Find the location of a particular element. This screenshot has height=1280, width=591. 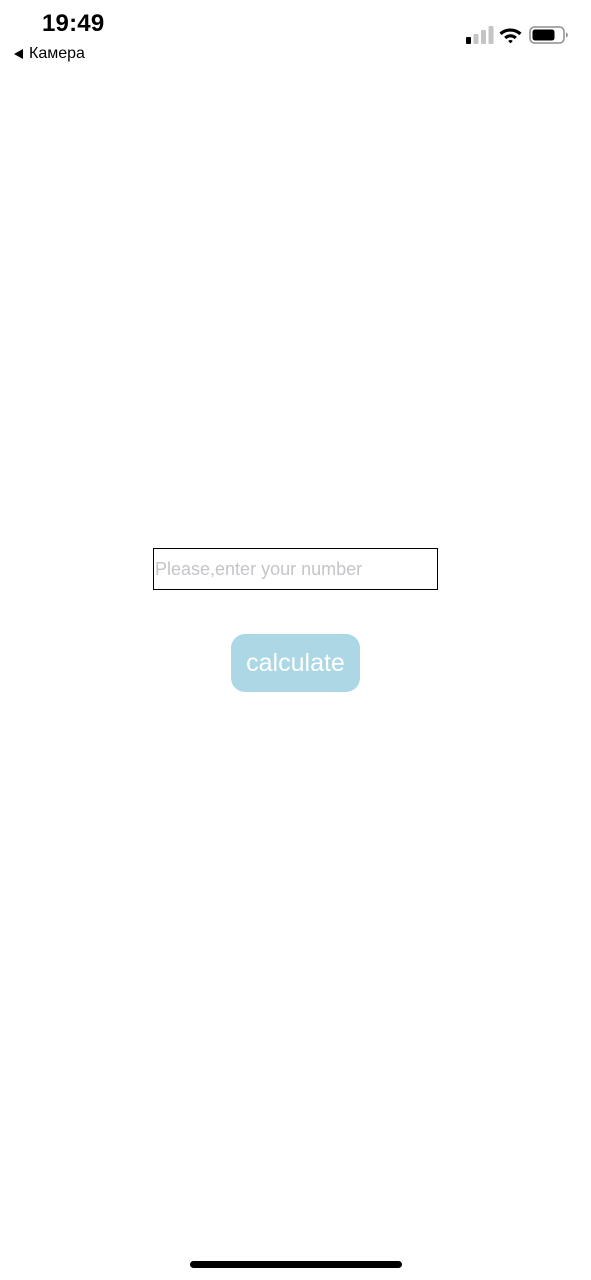

status-time: 19:49 is located at coordinates (73, 23).